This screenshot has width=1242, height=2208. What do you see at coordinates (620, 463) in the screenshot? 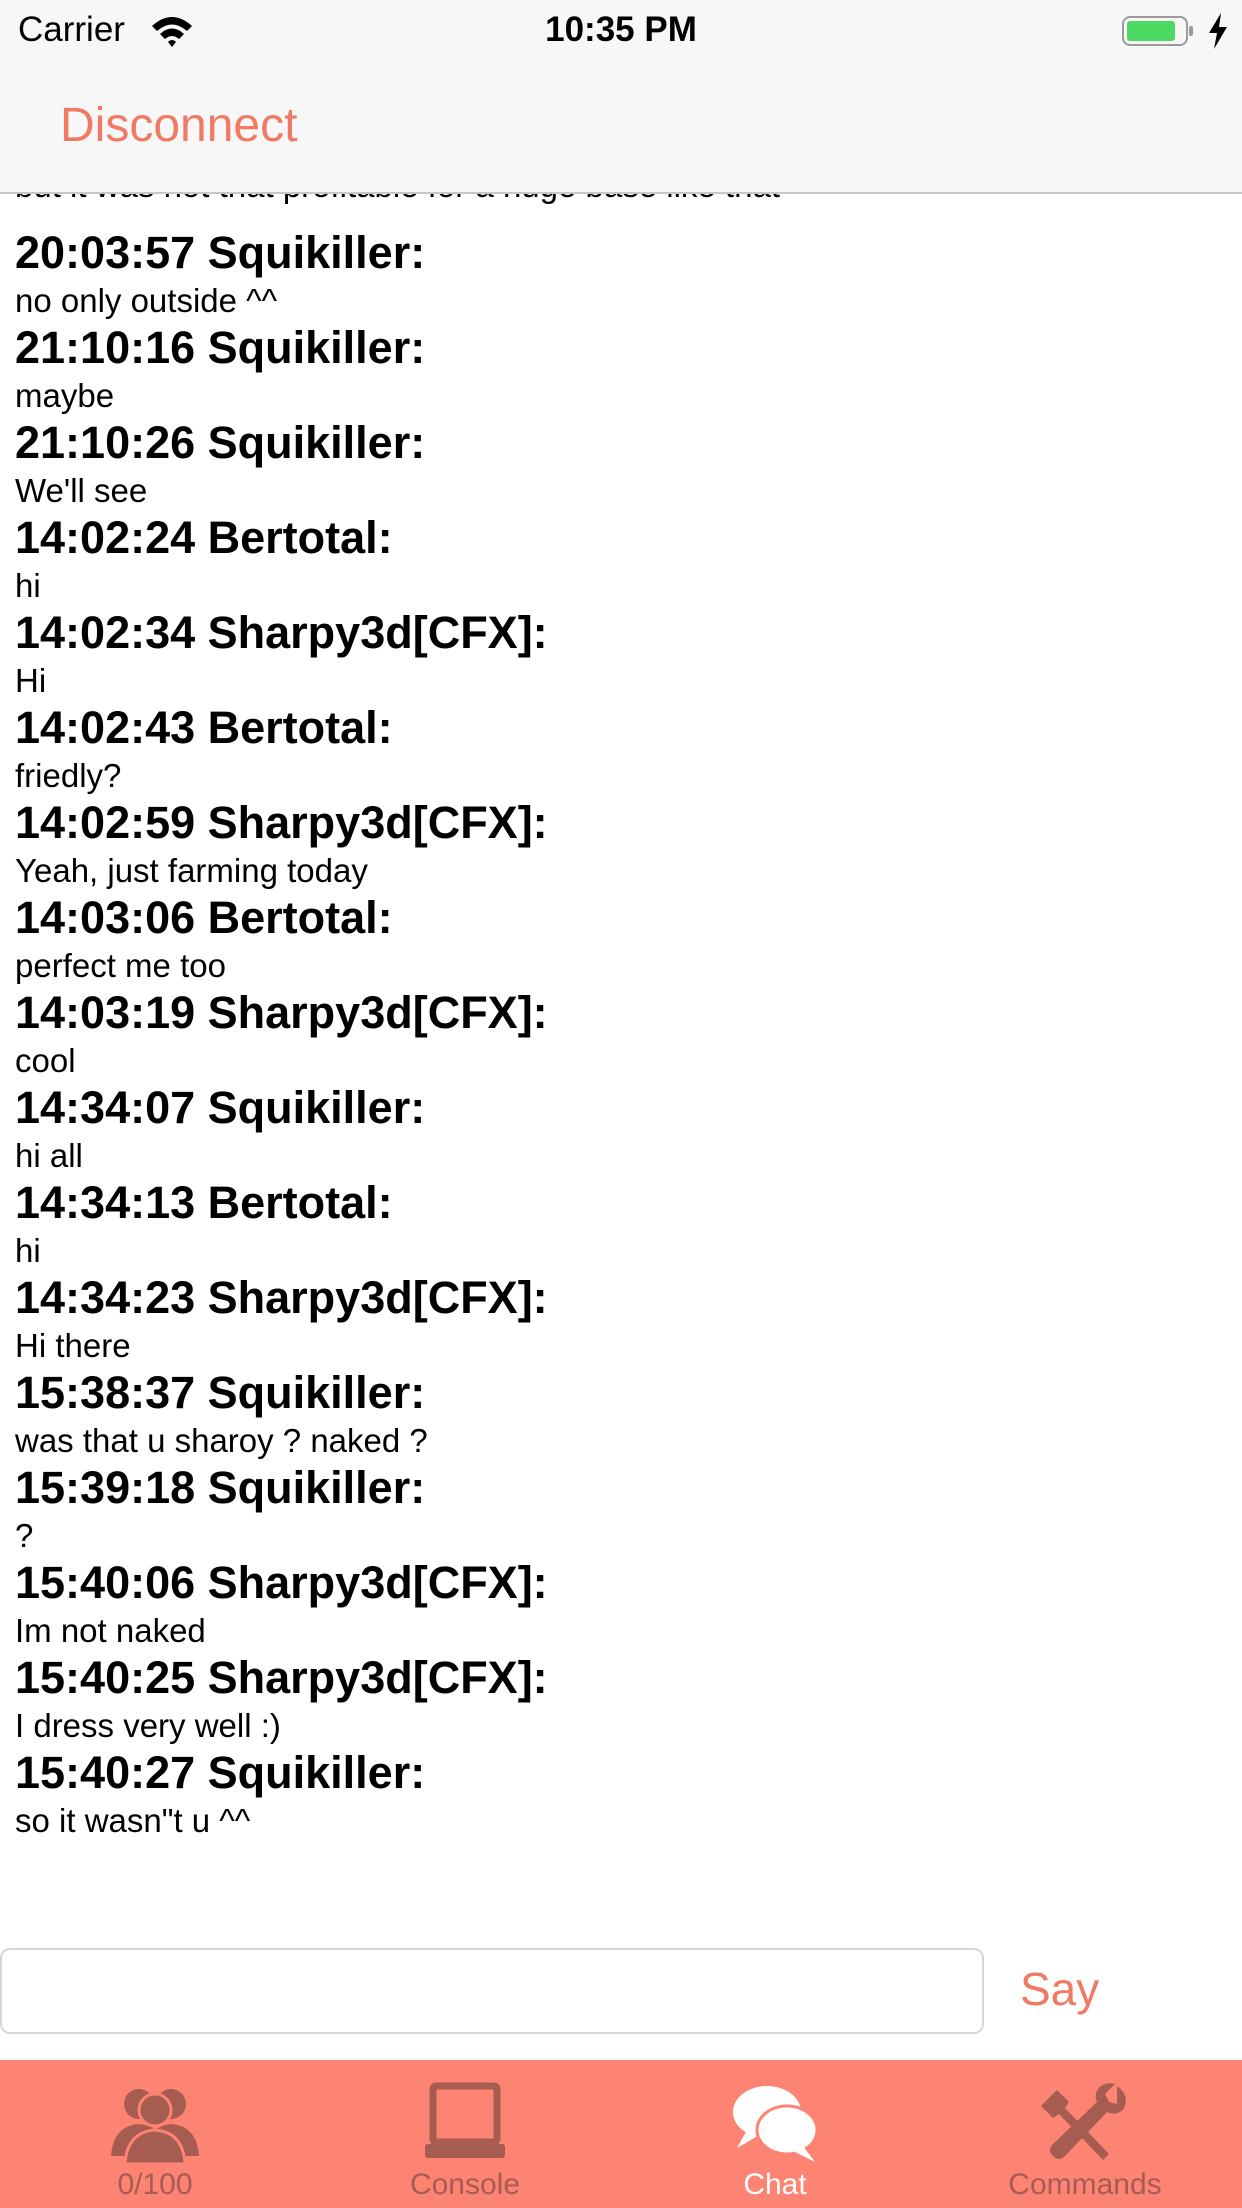
I see `chat-message: 21:10:26 Squikiller: We'll see` at bounding box center [620, 463].